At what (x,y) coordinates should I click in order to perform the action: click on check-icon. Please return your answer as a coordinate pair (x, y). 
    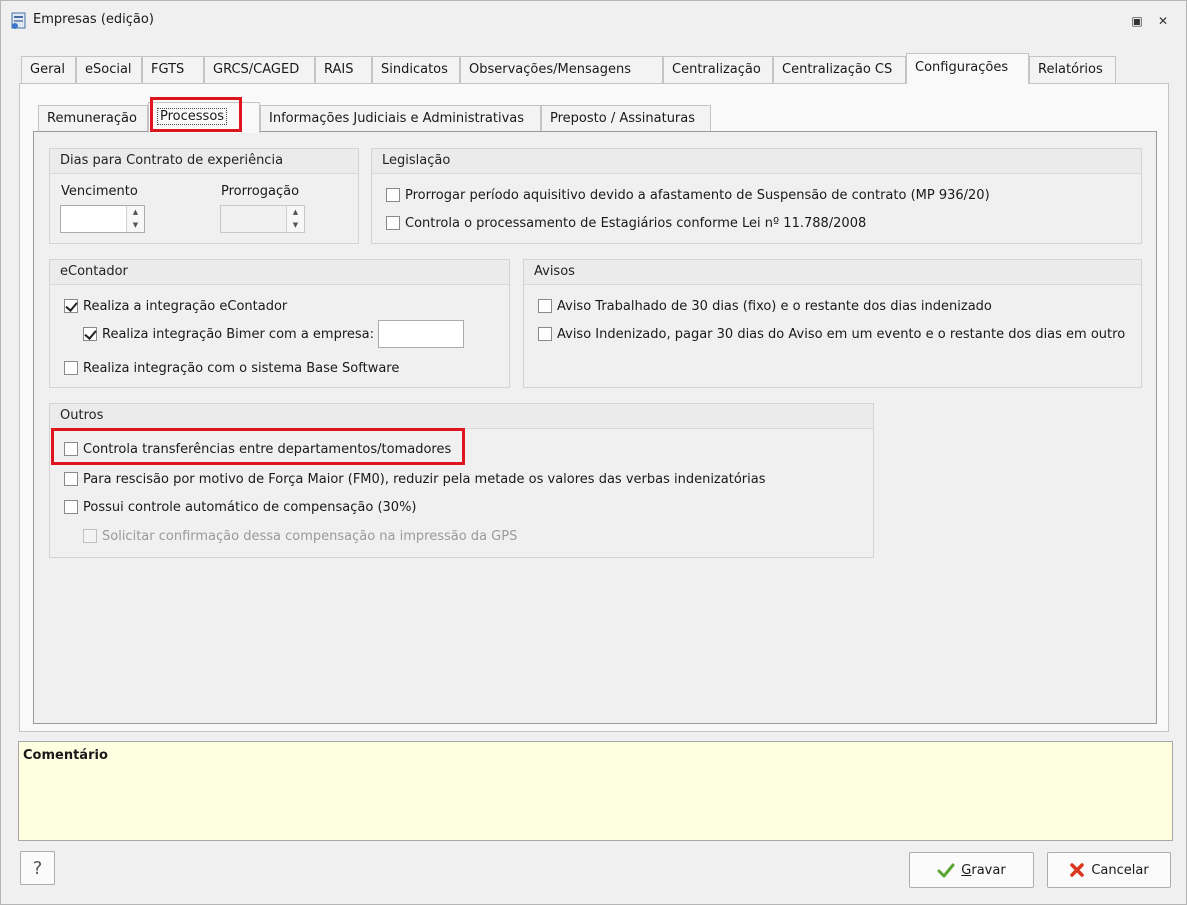
    Looking at the image, I should click on (946, 870).